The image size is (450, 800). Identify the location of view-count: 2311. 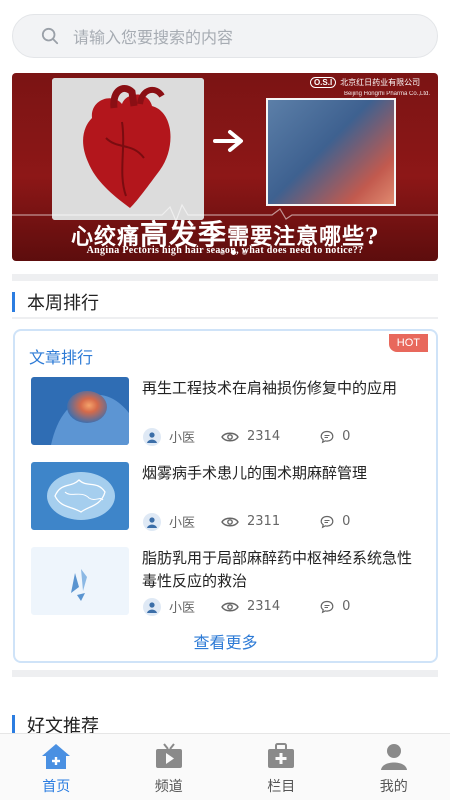
(264, 521).